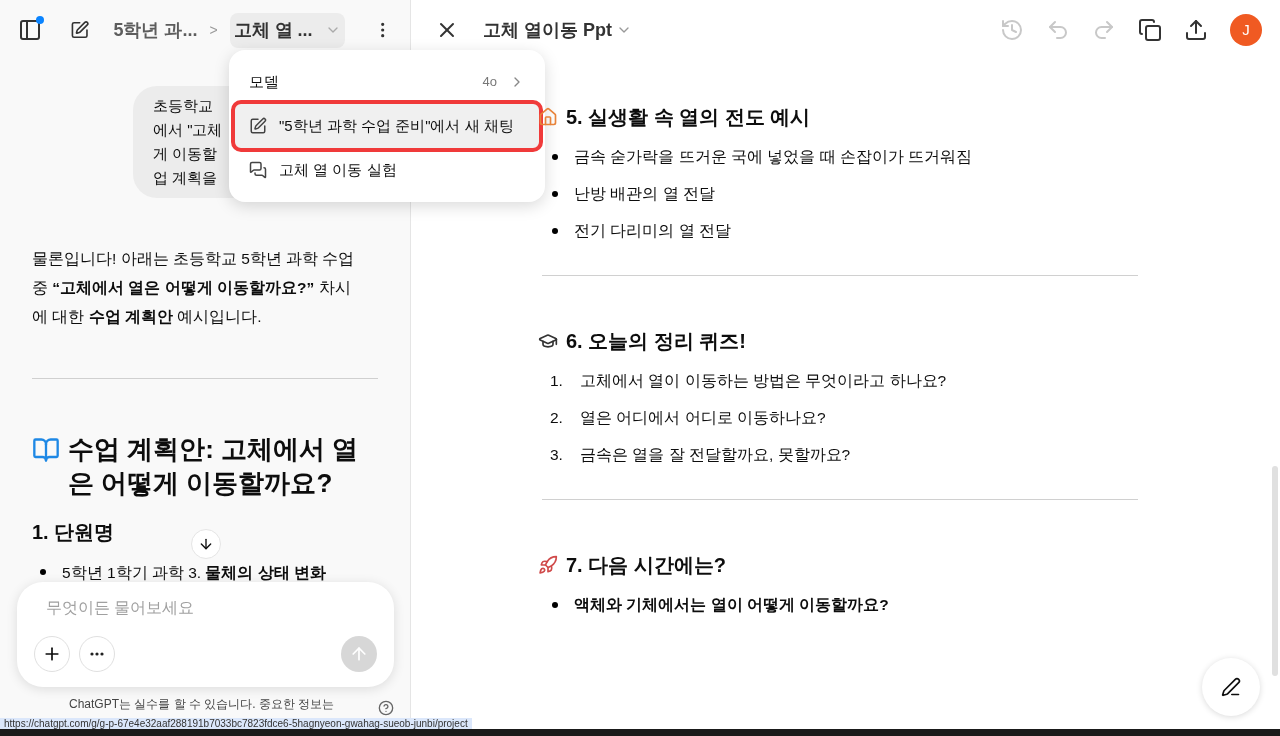 The height and width of the screenshot is (736, 1280). What do you see at coordinates (731, 604) in the screenshot?
I see `list-item-text: 액체와 기체에서는 열이 어떻게 이동할까요?` at bounding box center [731, 604].